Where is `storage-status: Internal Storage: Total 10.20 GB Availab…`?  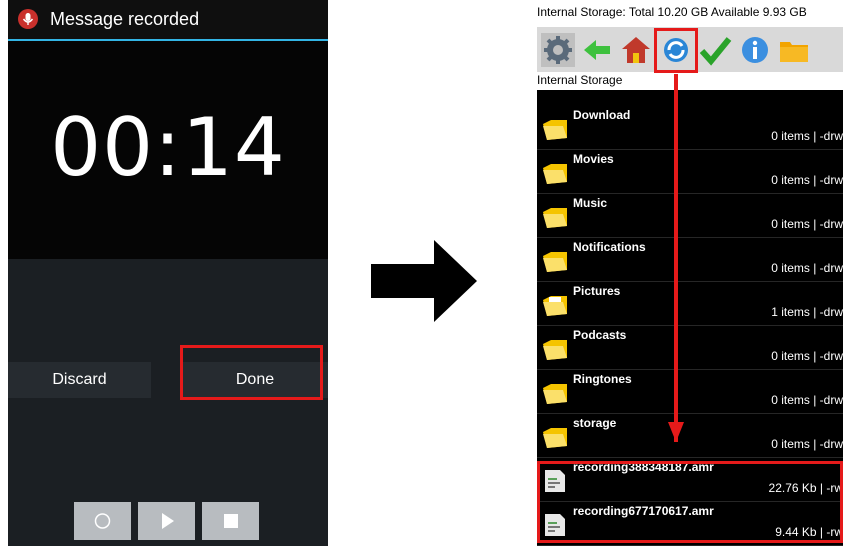
storage-status: Internal Storage: Total 10.20 GB Availab… is located at coordinates (690, 13).